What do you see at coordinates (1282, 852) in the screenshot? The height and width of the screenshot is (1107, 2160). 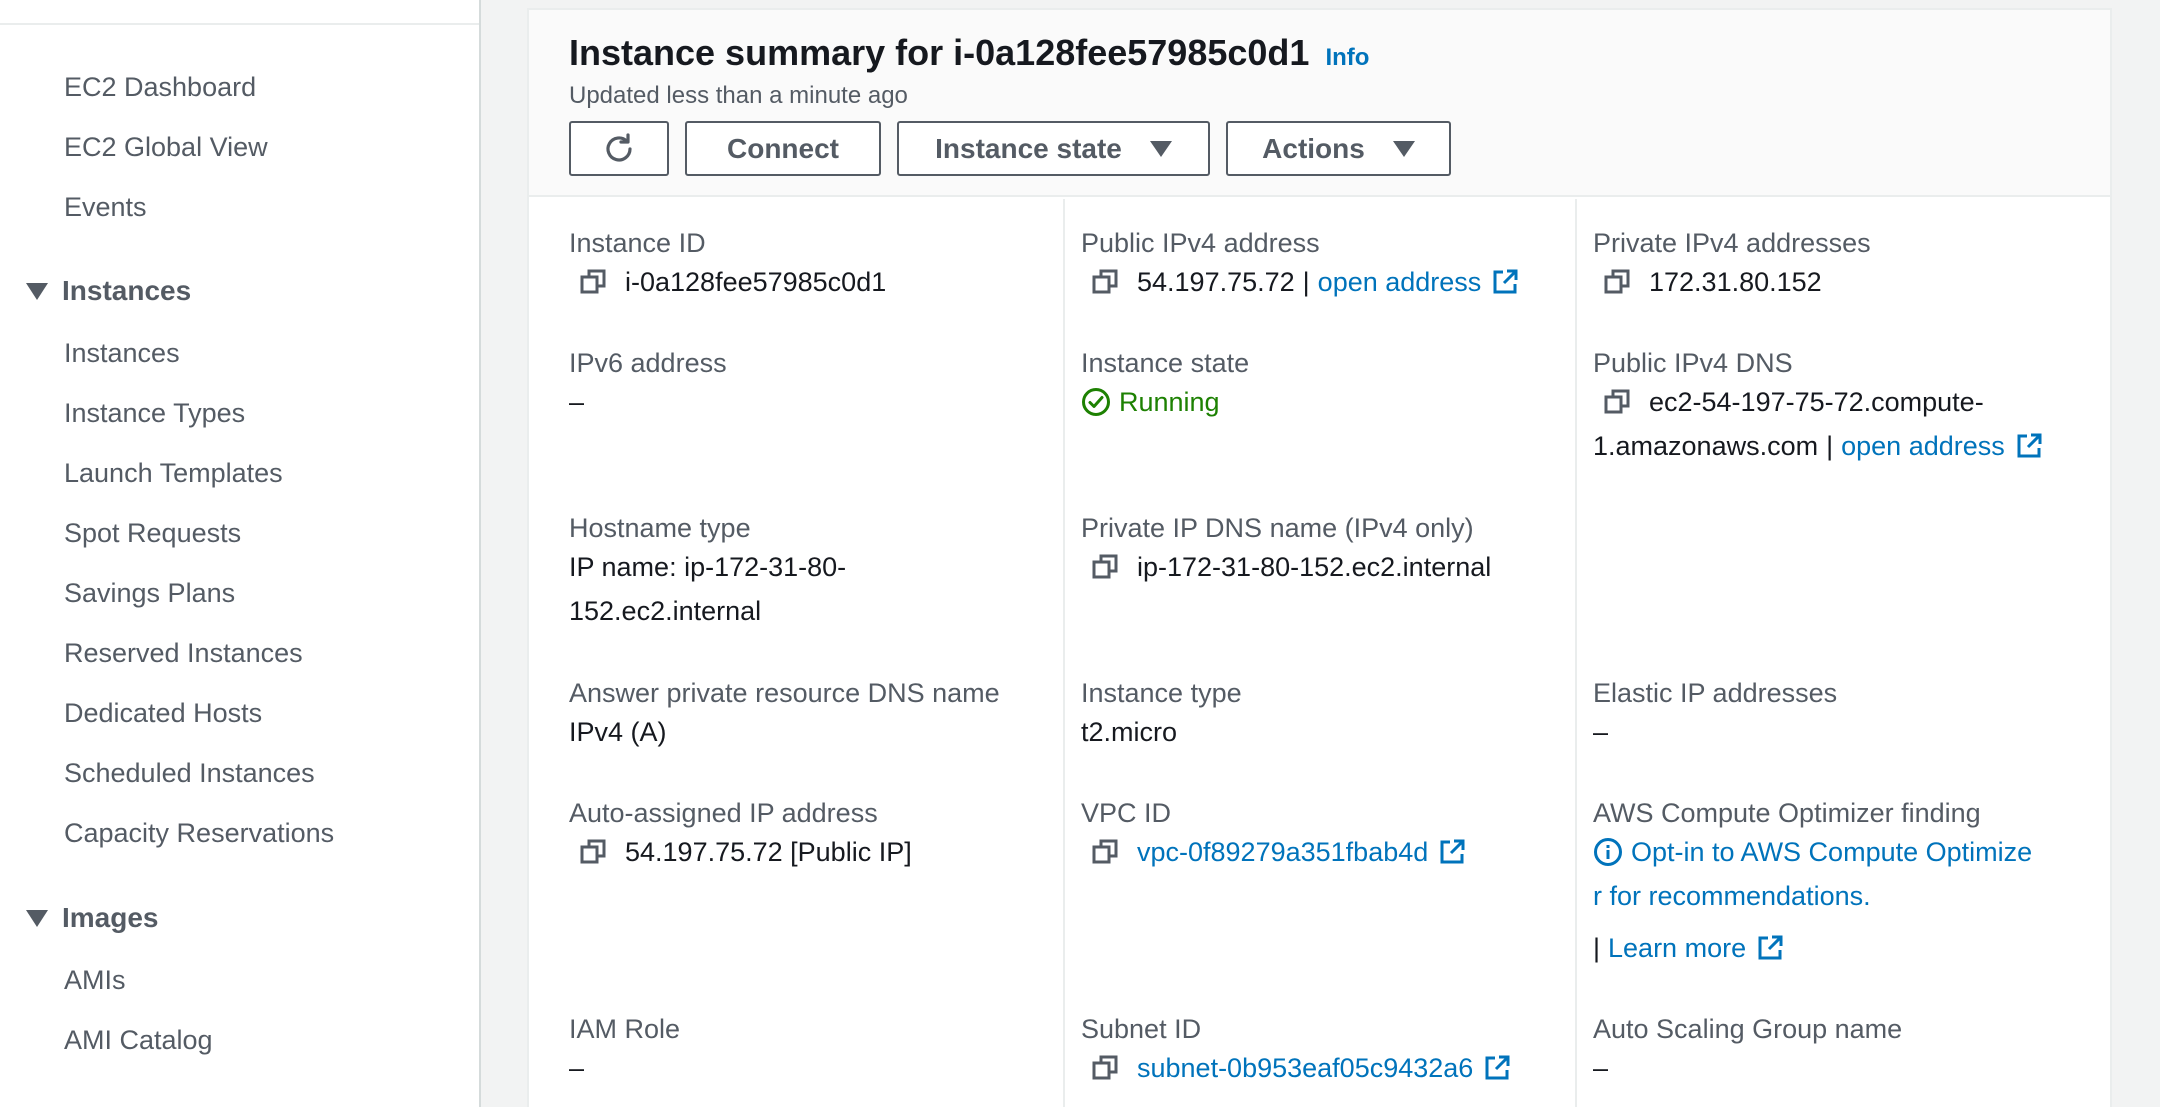 I see `vpc-id-link: vpc-0f89279a351fbab4d` at bounding box center [1282, 852].